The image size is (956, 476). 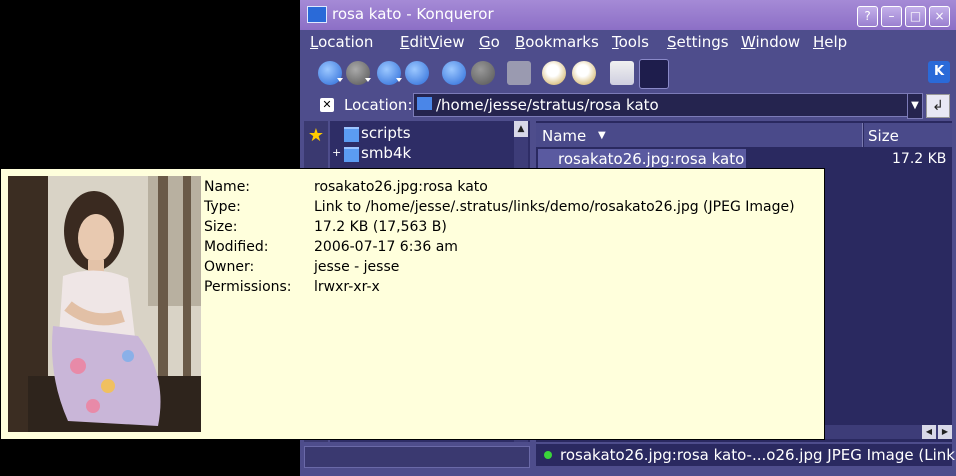 What do you see at coordinates (938, 106) in the screenshot?
I see `go-icon: ↲` at bounding box center [938, 106].